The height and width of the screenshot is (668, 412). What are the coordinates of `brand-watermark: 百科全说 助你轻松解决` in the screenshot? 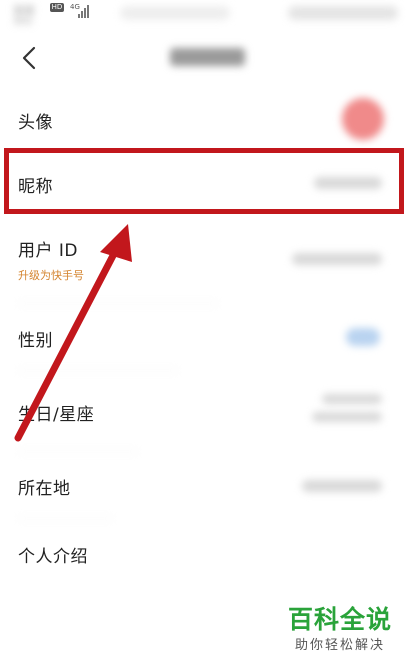 It's located at (340, 632).